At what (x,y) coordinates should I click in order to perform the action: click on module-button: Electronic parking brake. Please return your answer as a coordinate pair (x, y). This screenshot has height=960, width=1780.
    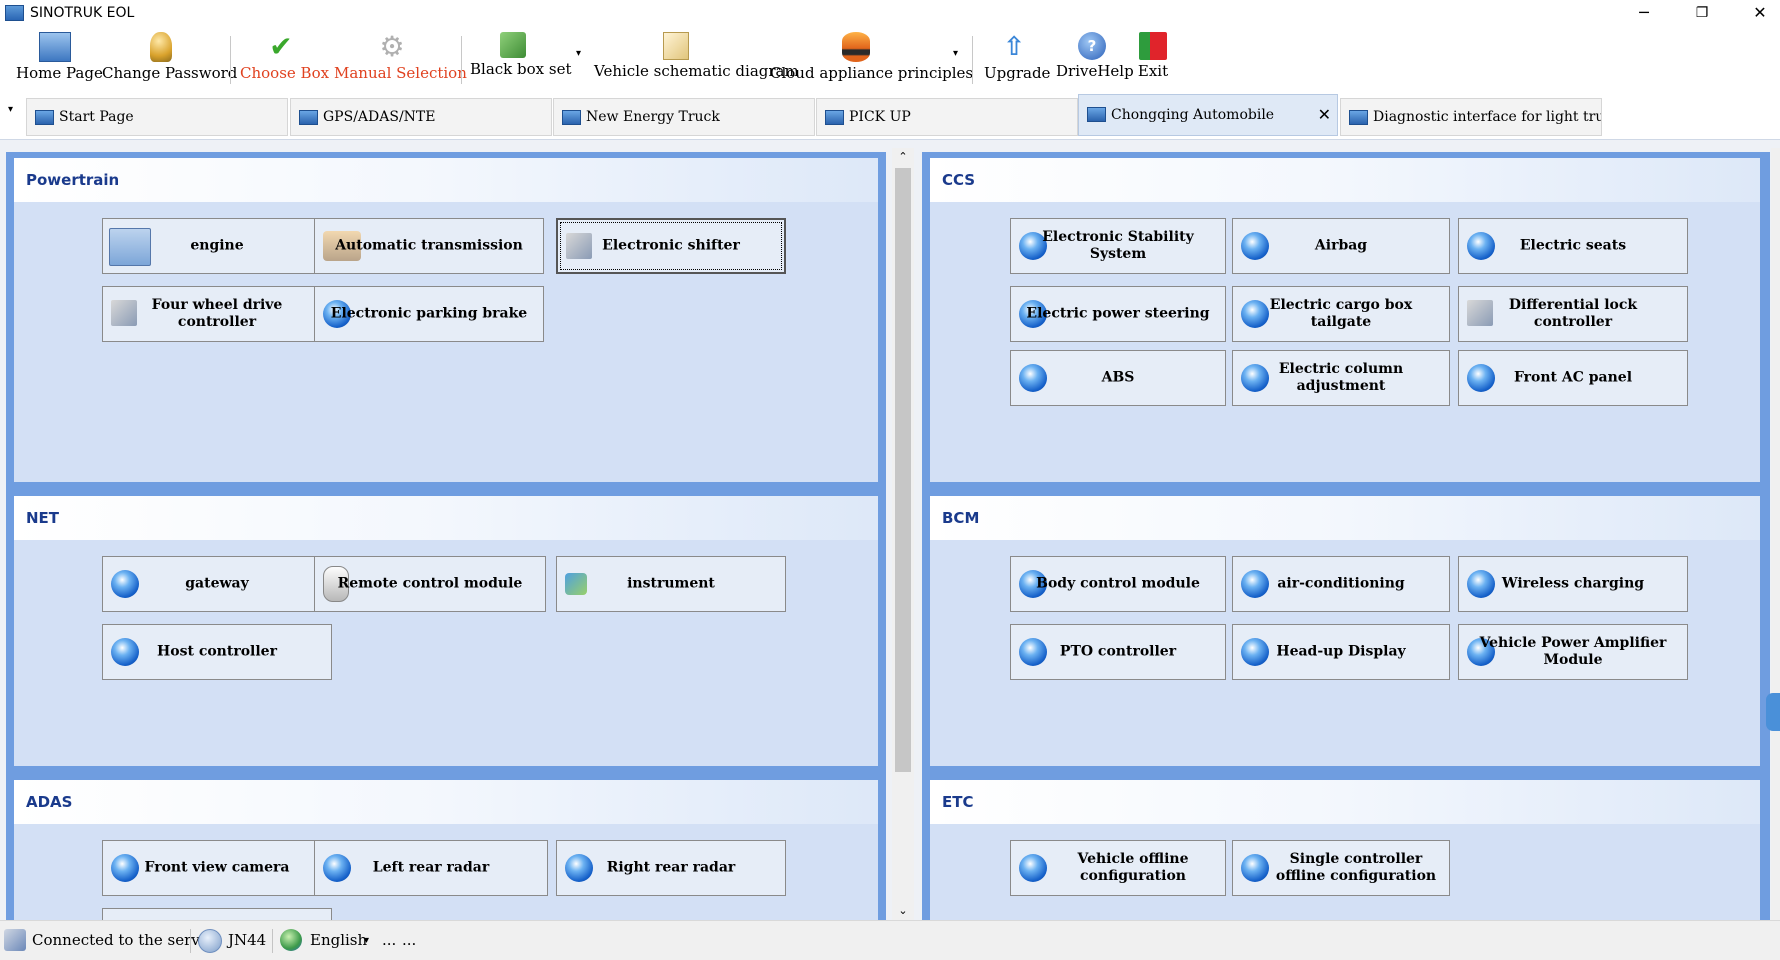
    Looking at the image, I should click on (429, 314).